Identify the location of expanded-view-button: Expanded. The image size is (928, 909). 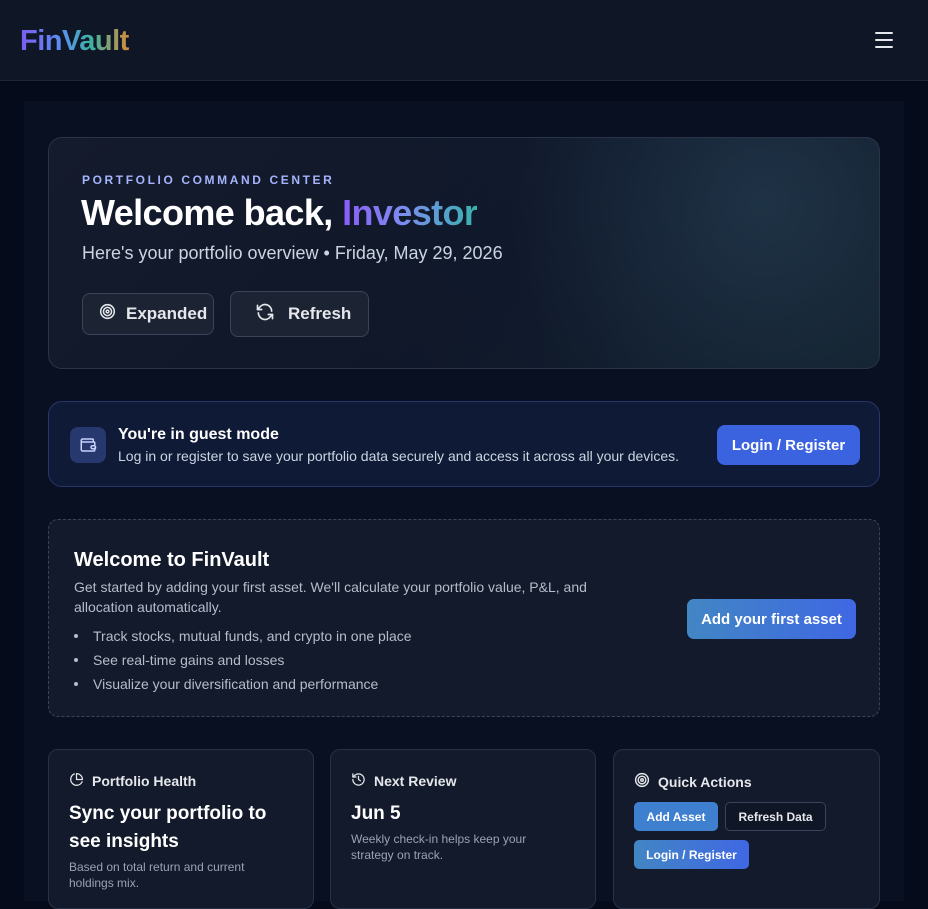
(148, 314).